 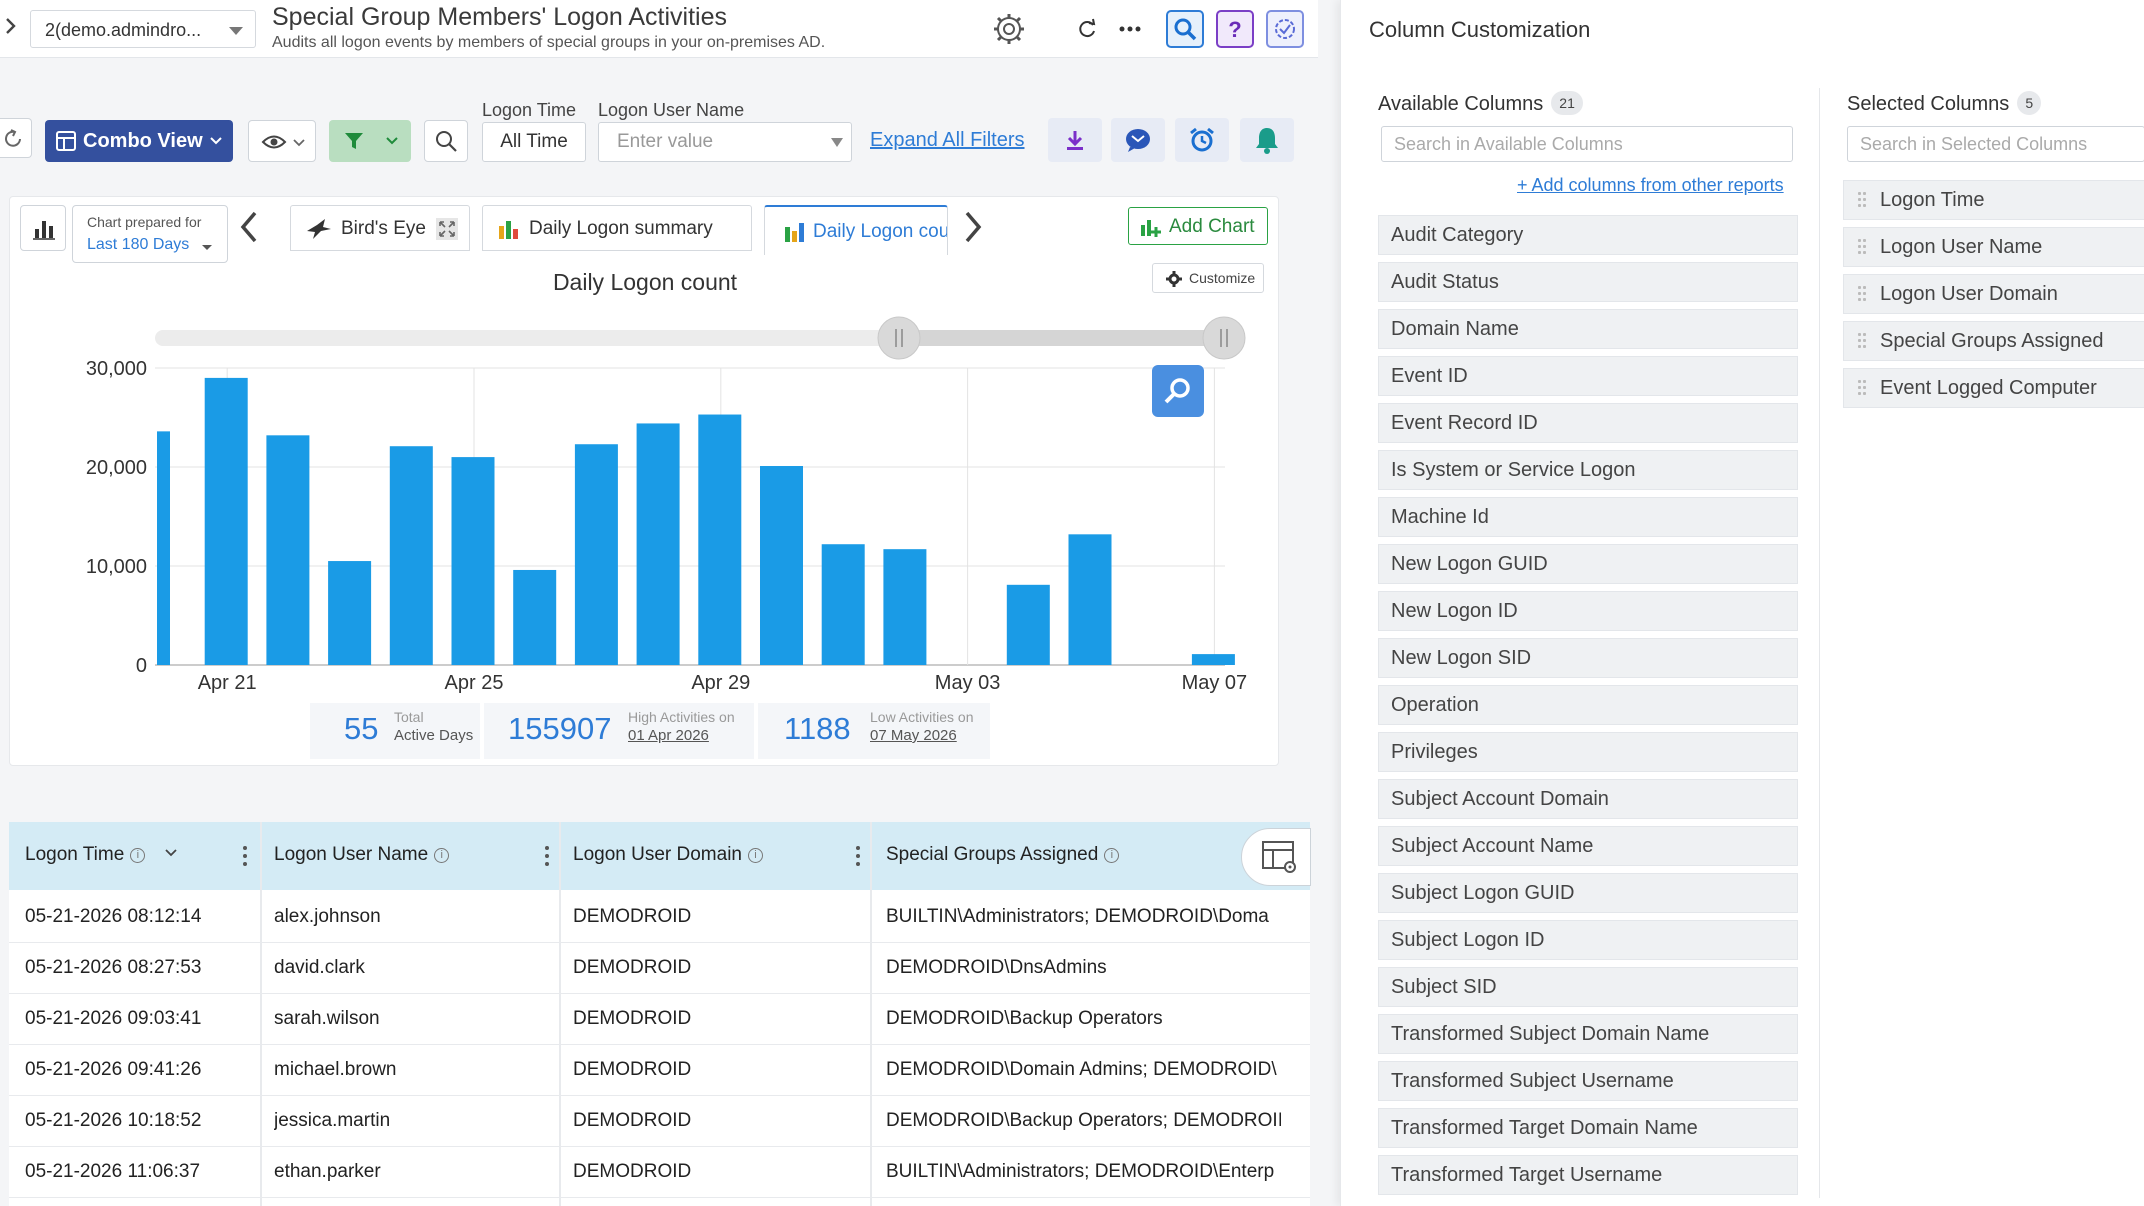 What do you see at coordinates (1995, 144) in the screenshot?
I see `selected-search-input: Search in Selected Columns` at bounding box center [1995, 144].